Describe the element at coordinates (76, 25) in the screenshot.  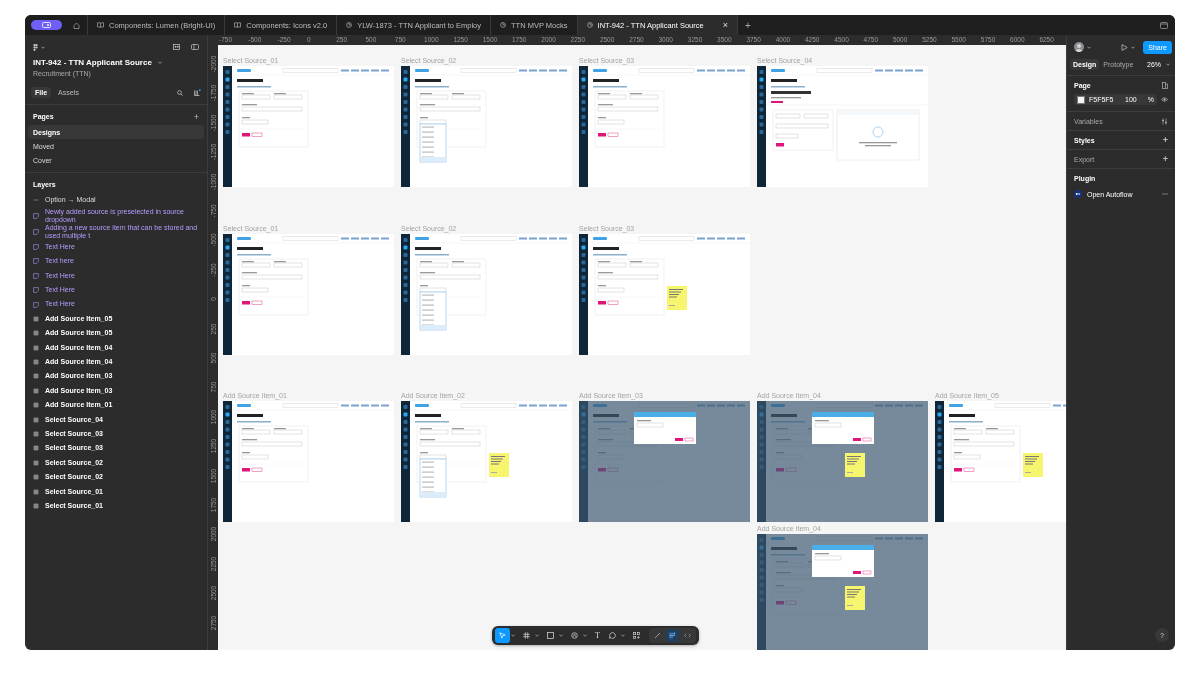
I see `home-icon` at that location.